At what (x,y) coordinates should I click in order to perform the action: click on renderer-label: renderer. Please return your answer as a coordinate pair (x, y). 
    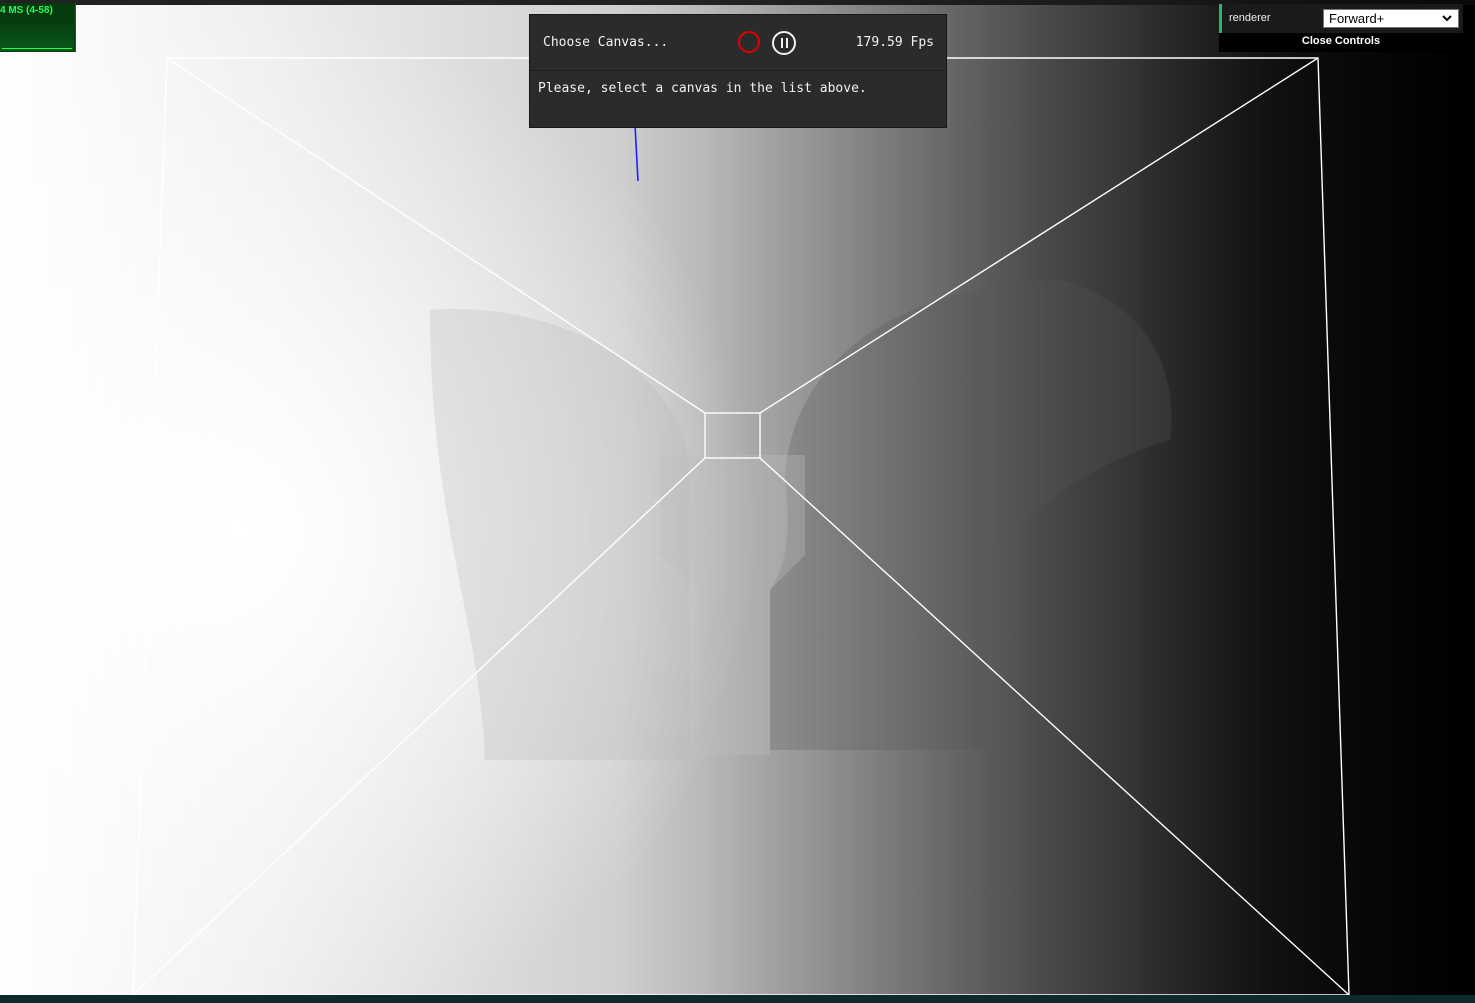
    Looking at the image, I should click on (1250, 18).